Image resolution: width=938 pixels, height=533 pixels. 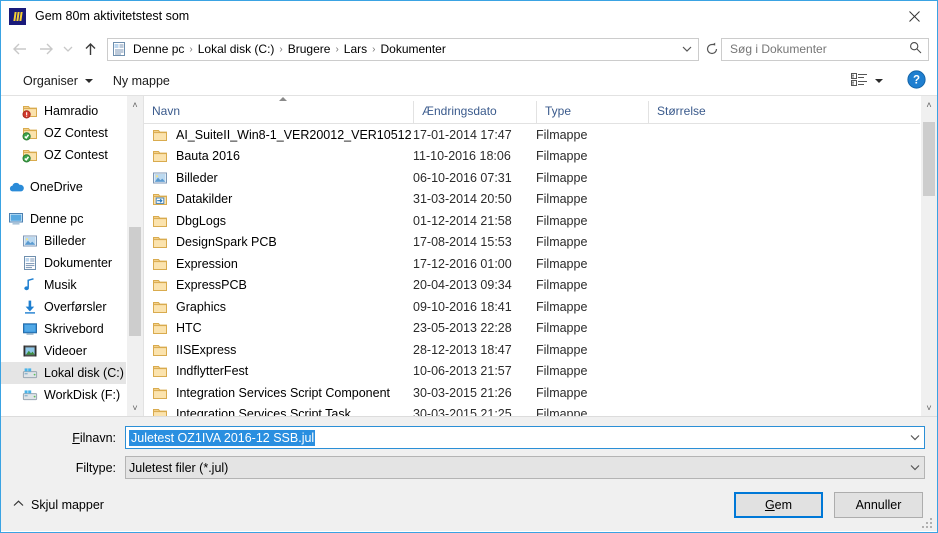 What do you see at coordinates (222, 437) in the screenshot?
I see `filename-value: Juletest OZ1IVA 2016-12 SSB.jul` at bounding box center [222, 437].